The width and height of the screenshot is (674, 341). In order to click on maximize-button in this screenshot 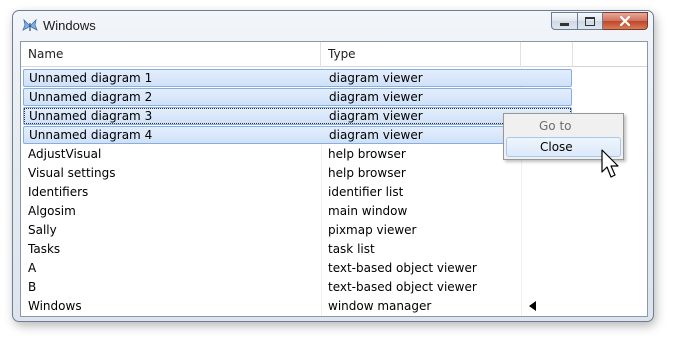, I will do `click(590, 21)`.